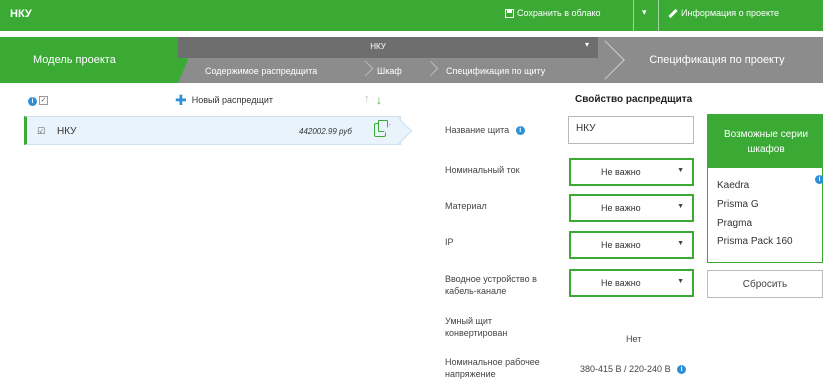 This screenshot has width=823, height=380. I want to click on chevron-down-icon: ▾, so click(587, 44).